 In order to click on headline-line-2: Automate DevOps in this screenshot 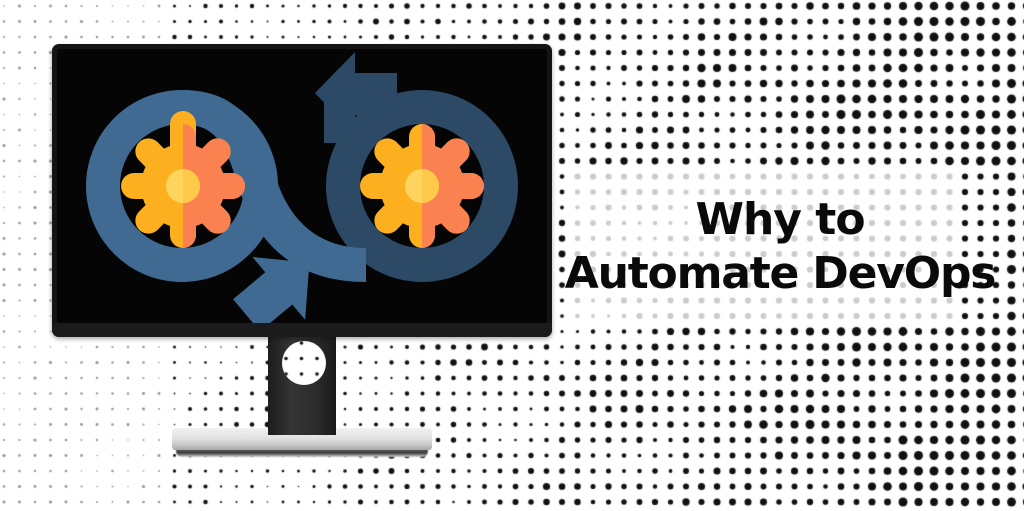, I will do `click(780, 273)`.